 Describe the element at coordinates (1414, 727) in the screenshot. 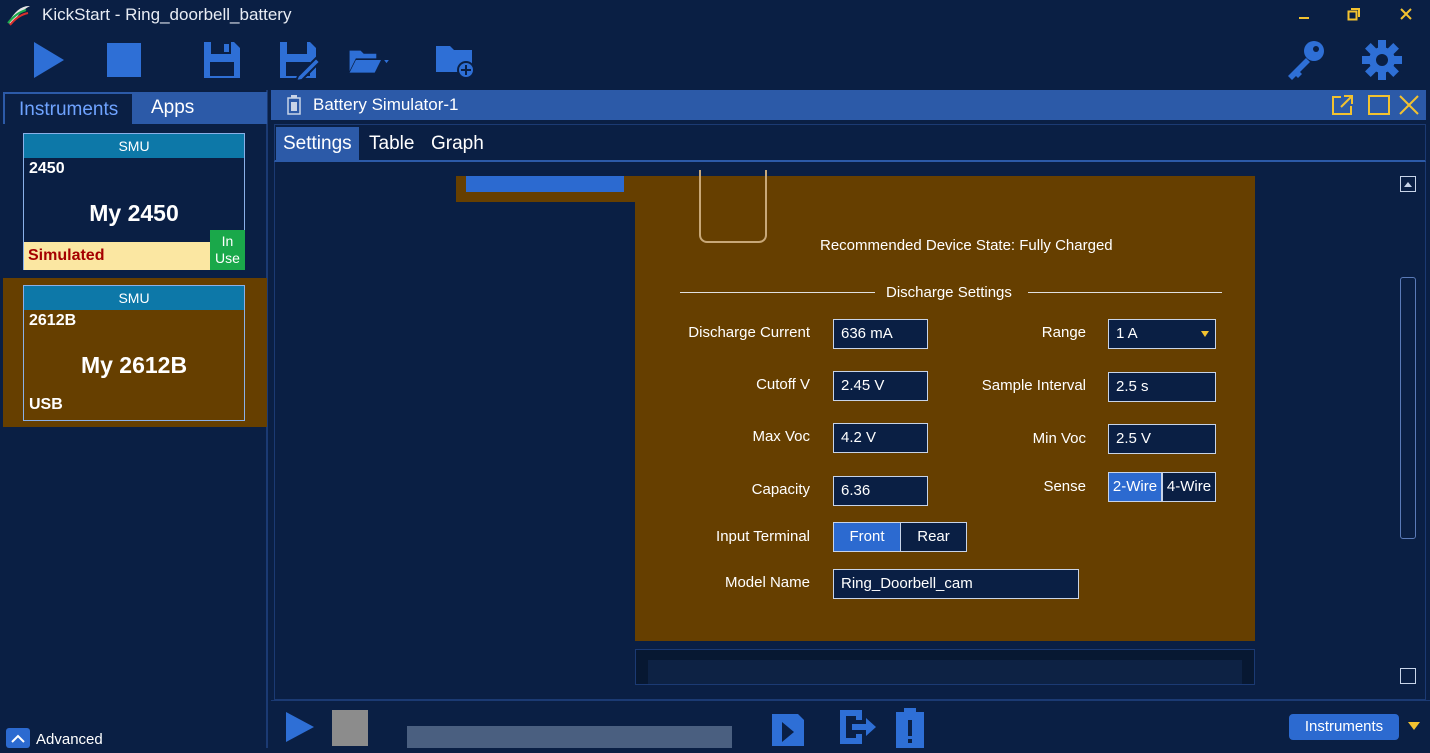

I see `chevron-down-icon` at that location.